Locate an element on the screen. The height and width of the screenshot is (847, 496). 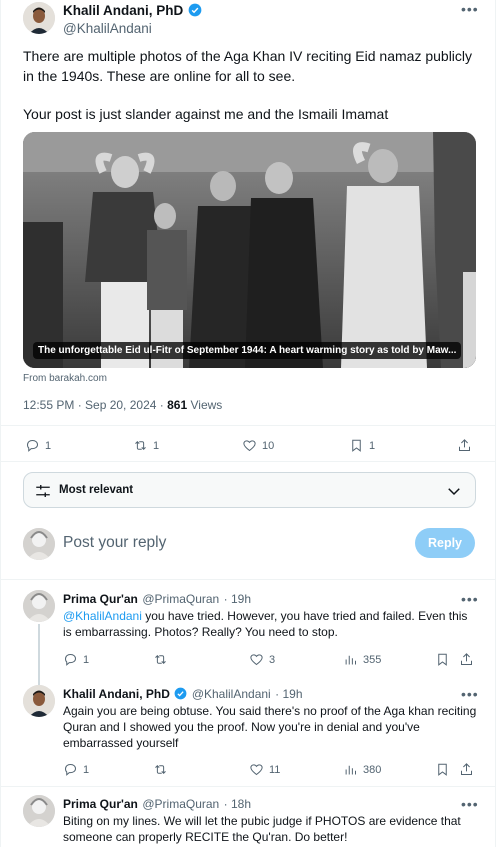
like-button: 3 is located at coordinates (262, 659).